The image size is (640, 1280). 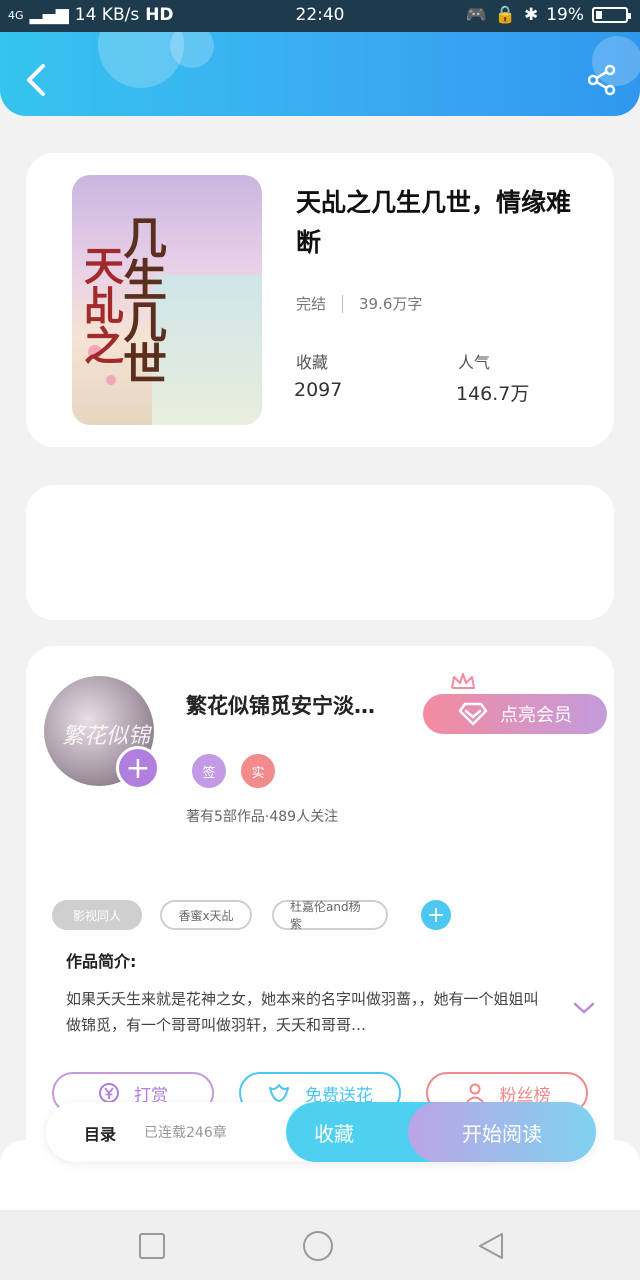 I want to click on favorites-value: 2097, so click(x=318, y=390).